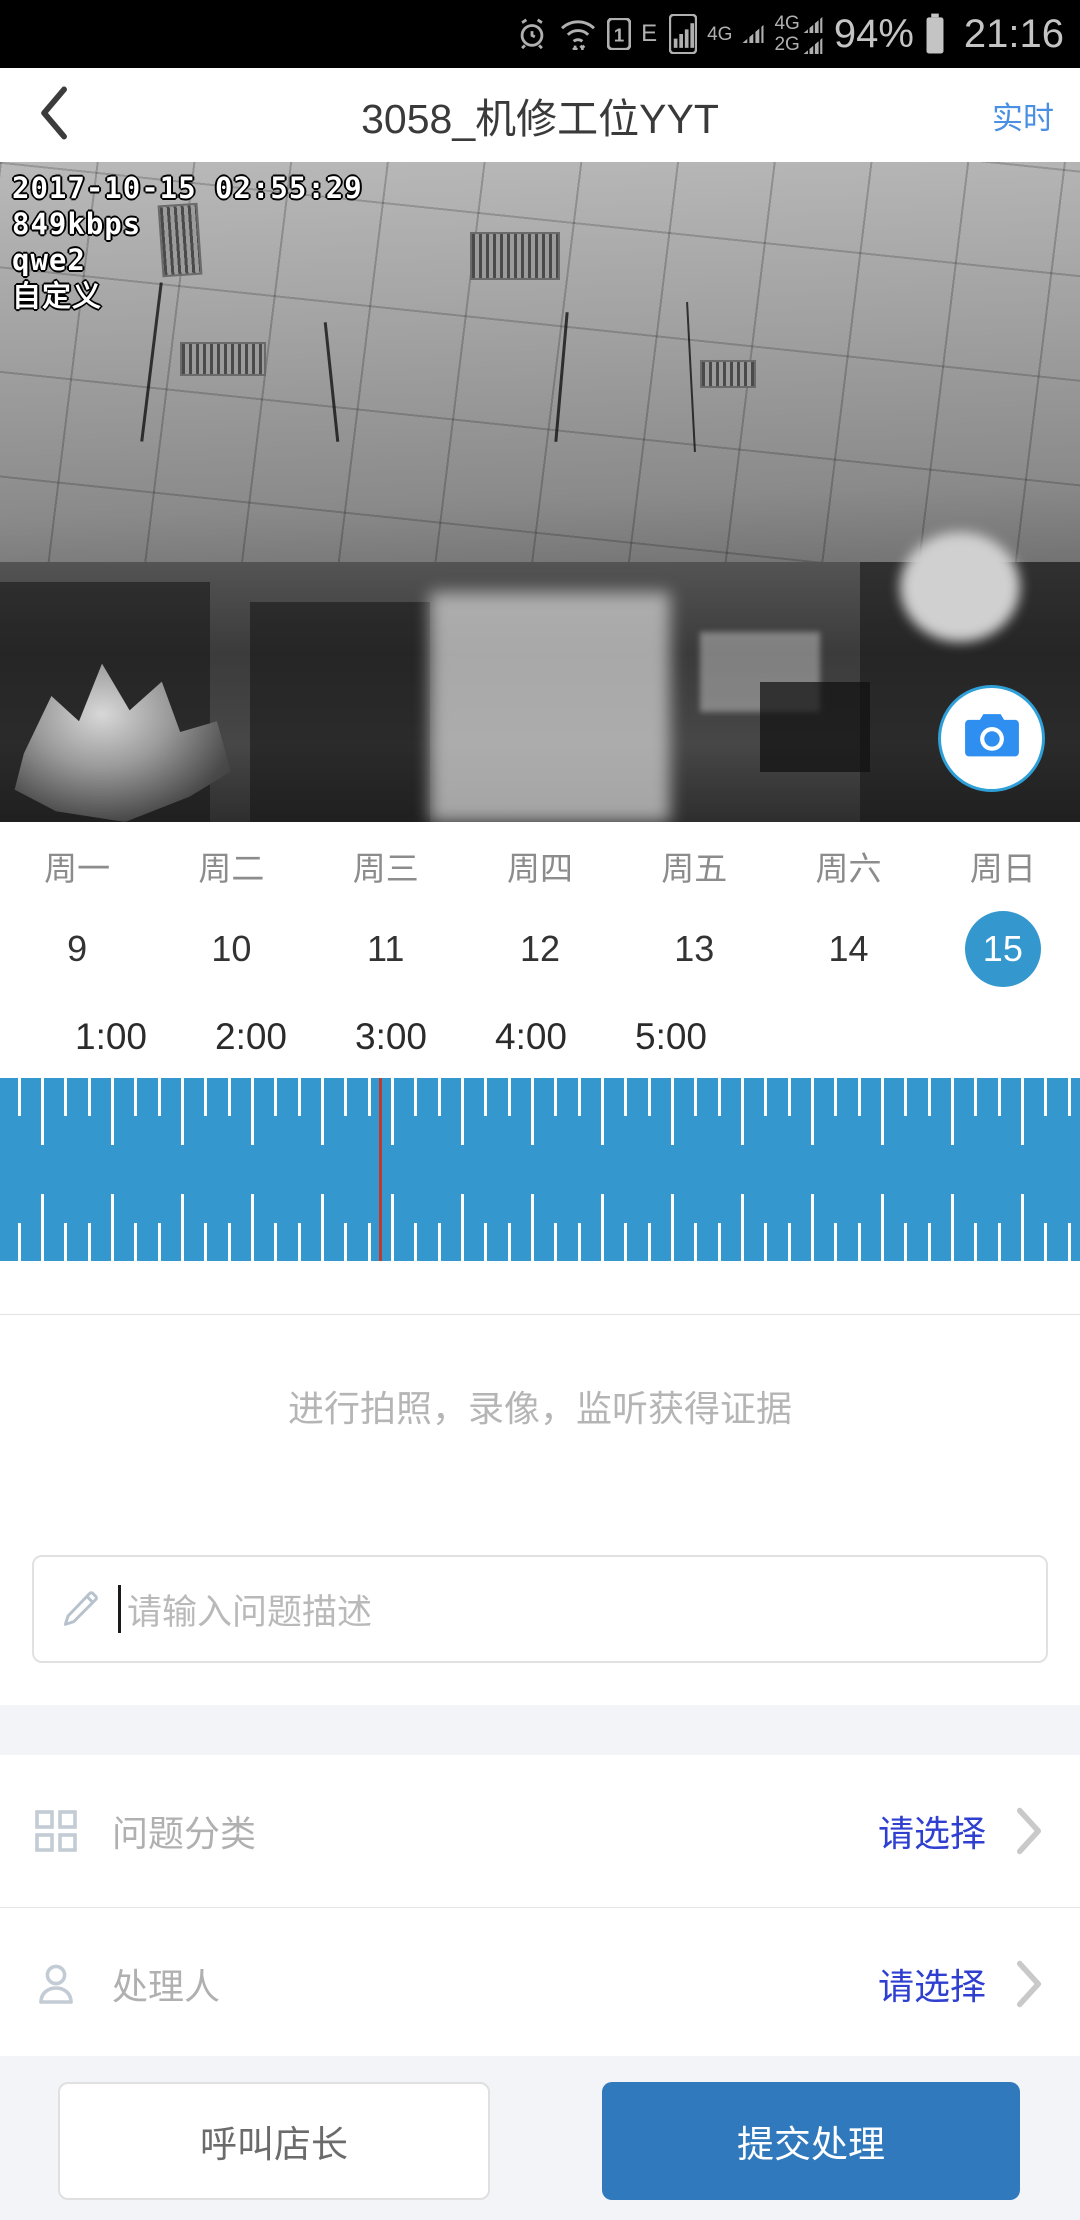 Image resolution: width=1080 pixels, height=2220 pixels. Describe the element at coordinates (578, 34) in the screenshot. I see `wifi-icon` at that location.